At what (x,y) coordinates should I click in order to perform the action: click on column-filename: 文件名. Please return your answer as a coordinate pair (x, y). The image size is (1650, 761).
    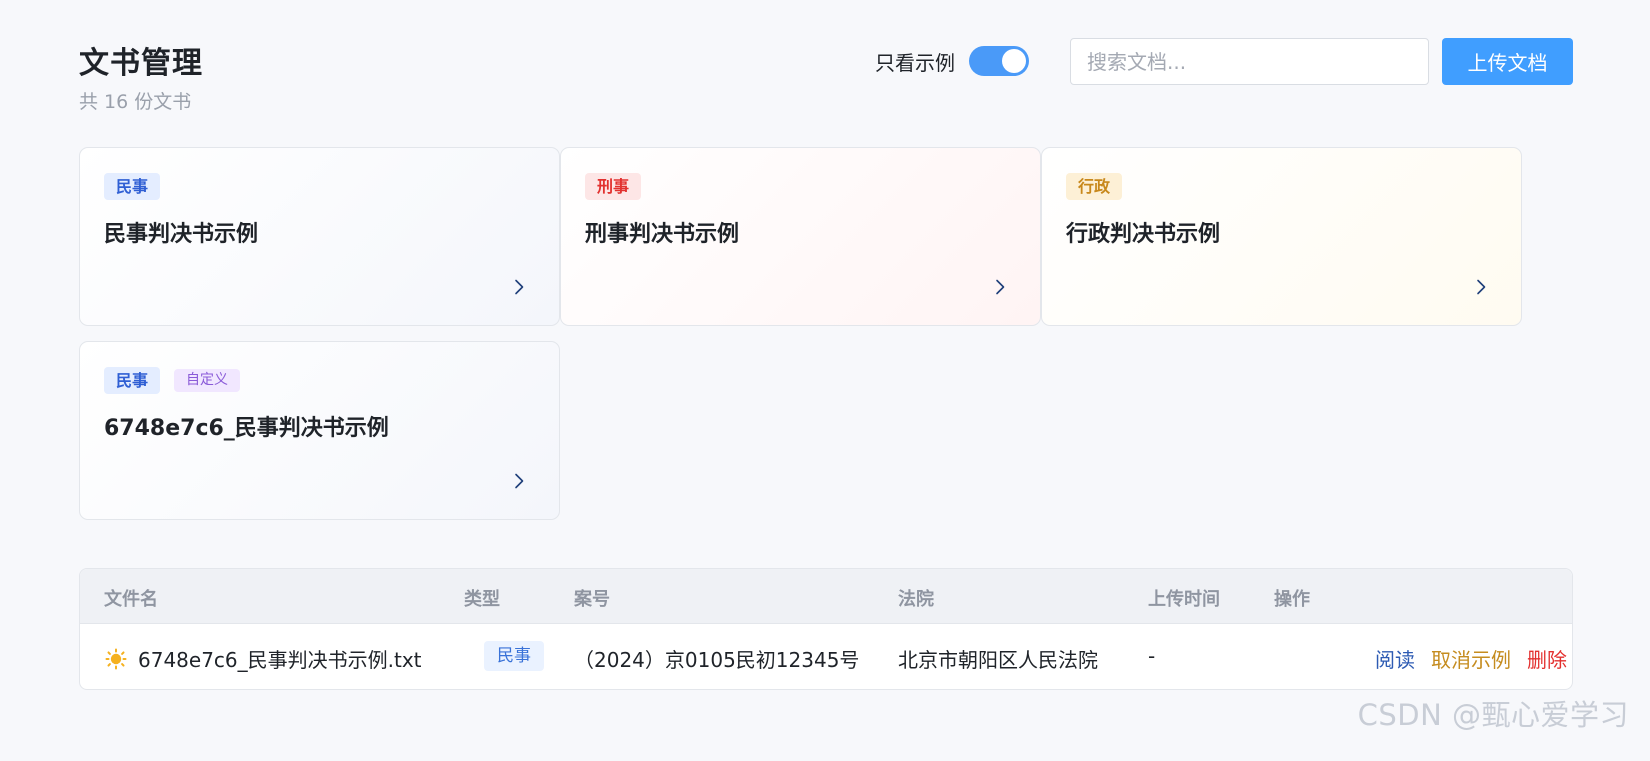
    Looking at the image, I should click on (131, 599).